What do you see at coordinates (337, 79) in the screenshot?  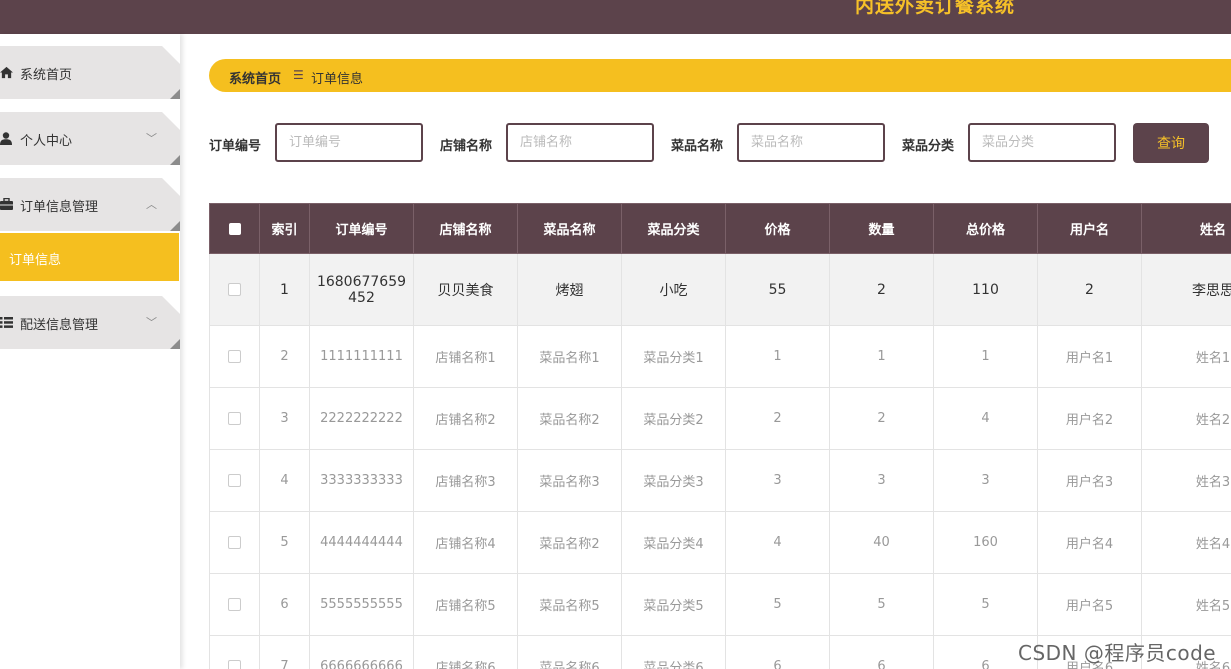 I see `breadcrumb-current: 订单信息` at bounding box center [337, 79].